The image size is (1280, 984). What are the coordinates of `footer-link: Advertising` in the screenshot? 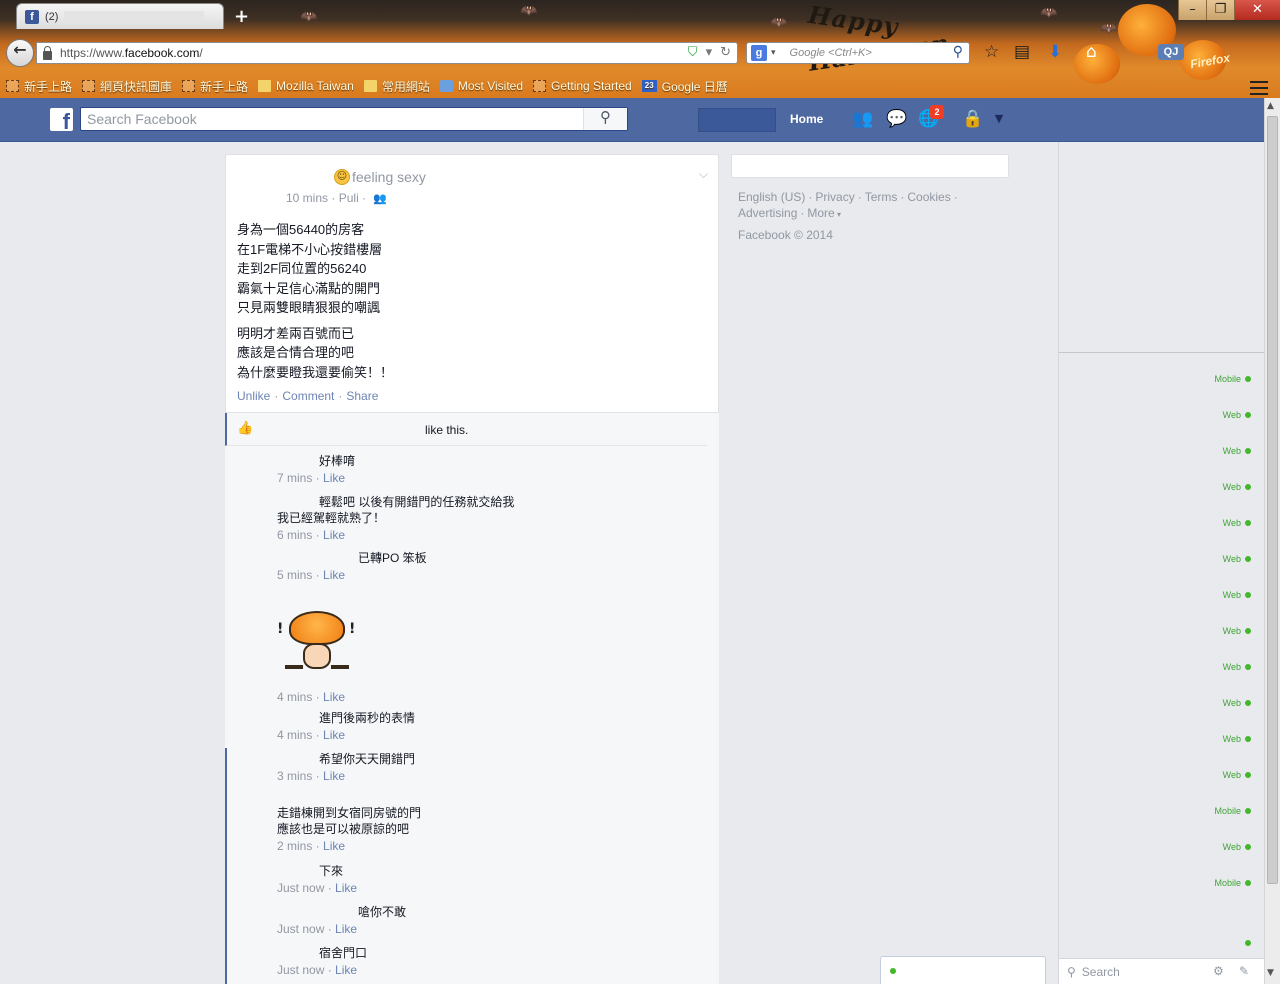 It's located at (767, 213).